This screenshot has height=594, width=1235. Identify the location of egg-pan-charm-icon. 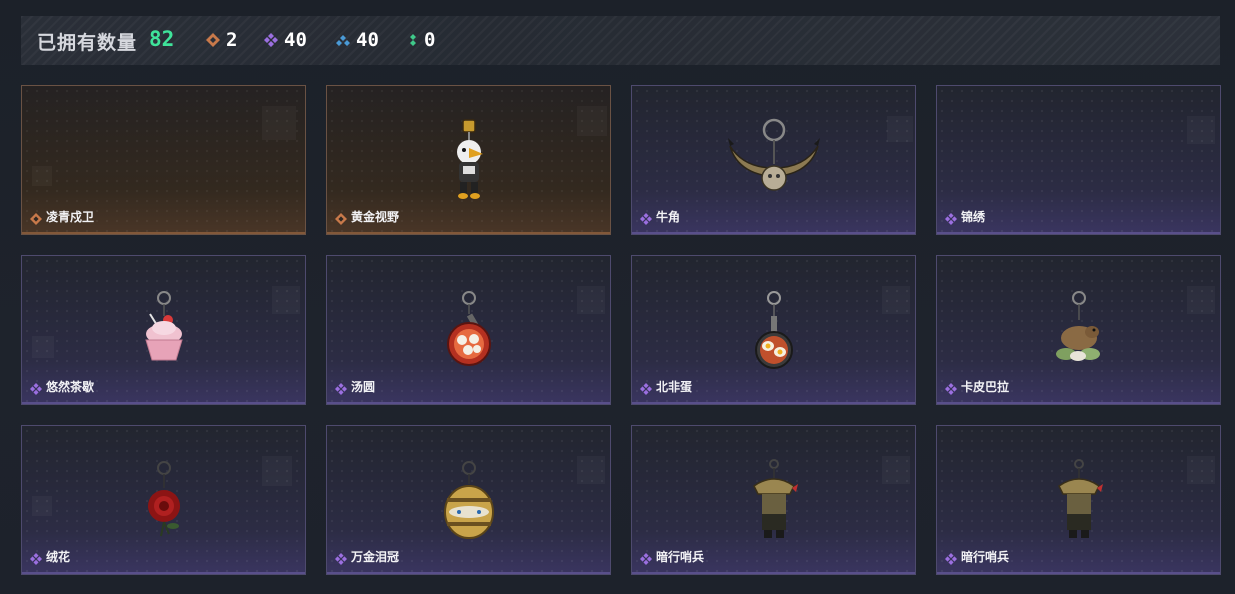
(773, 330).